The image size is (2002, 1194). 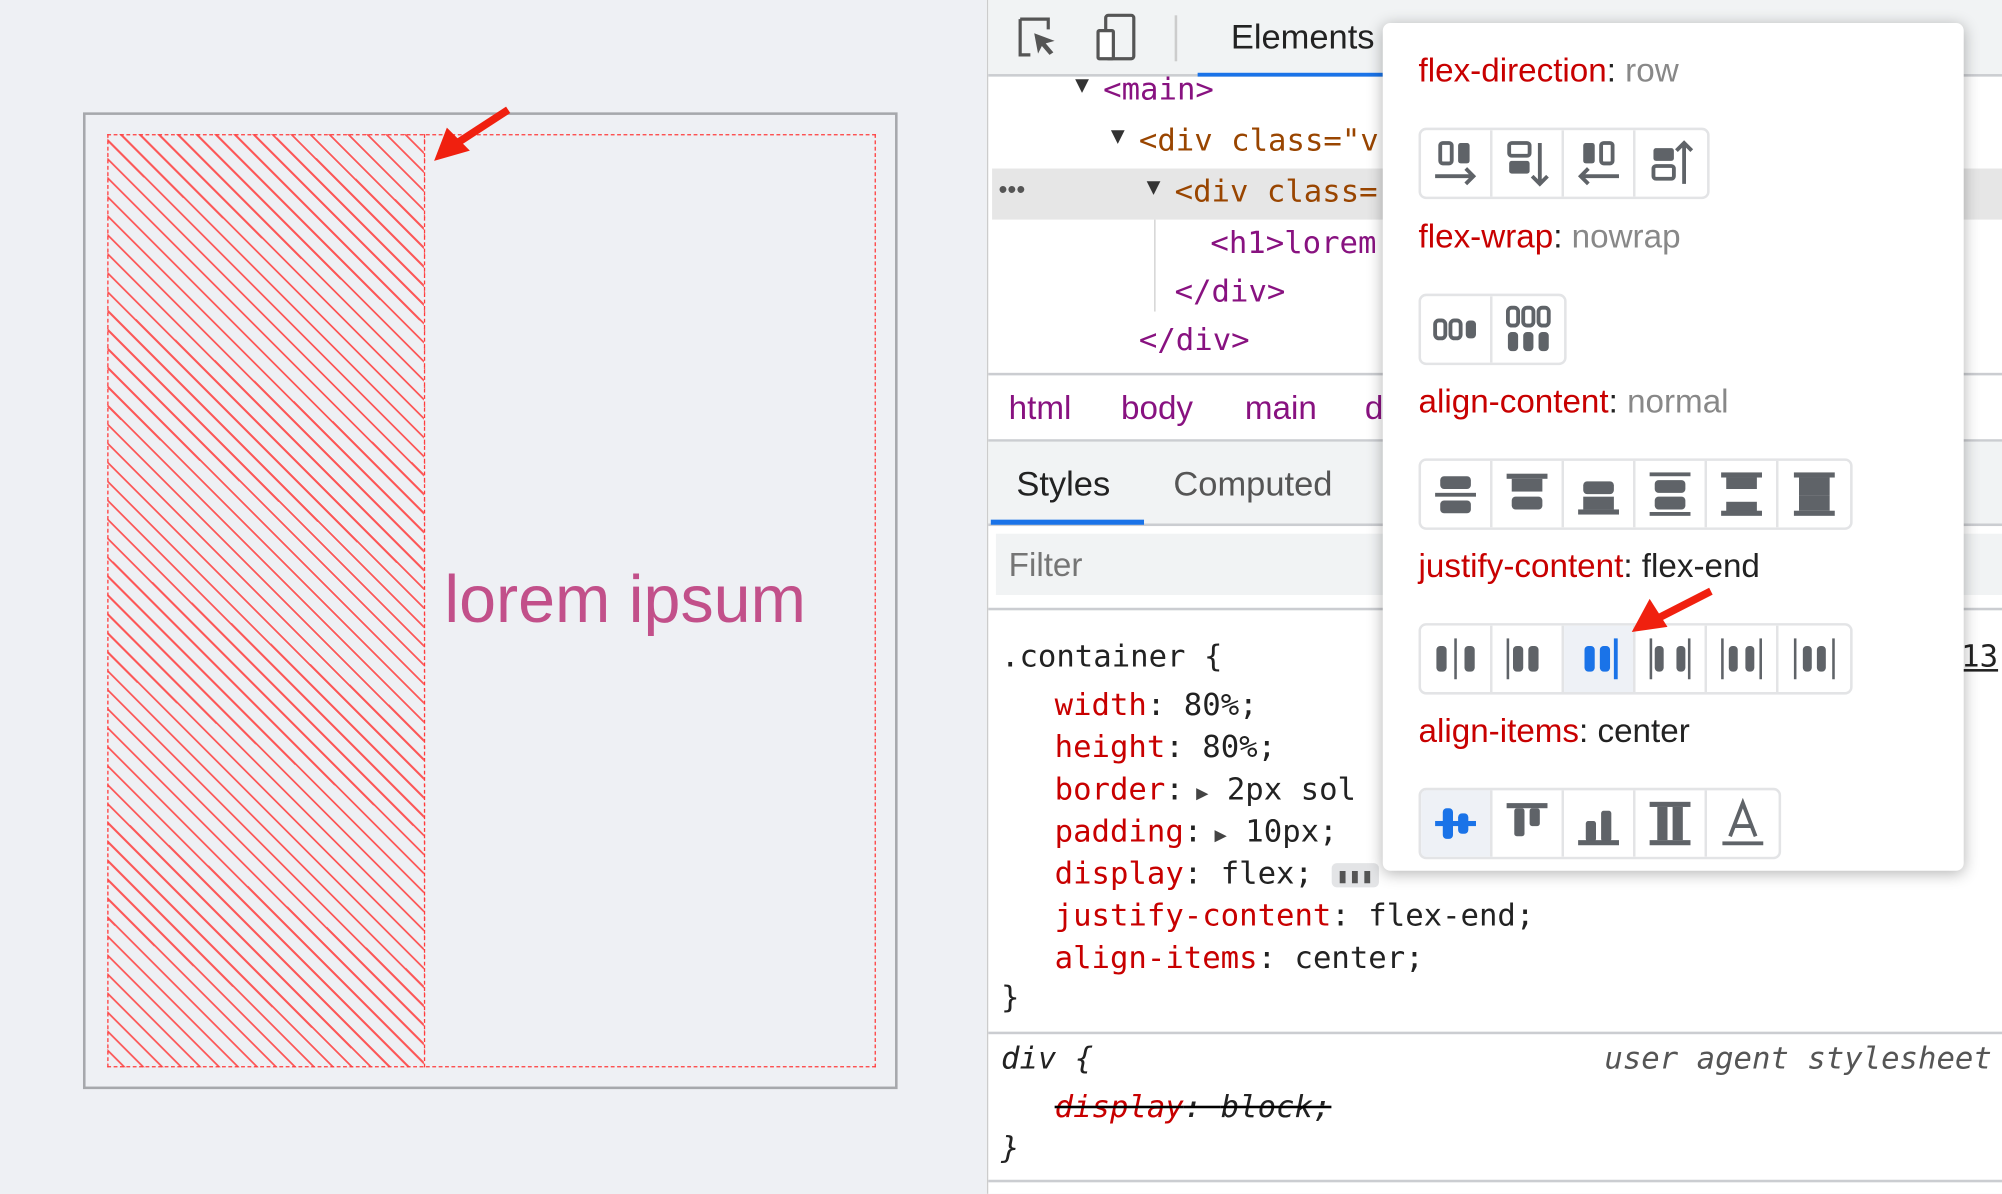 I want to click on rule-selector: div {, so click(x=1047, y=1059).